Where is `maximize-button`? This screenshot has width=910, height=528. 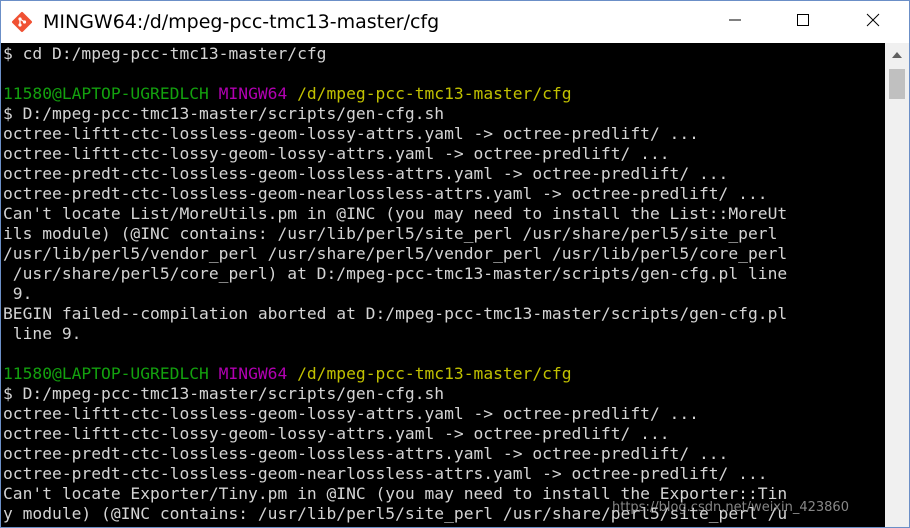
maximize-button is located at coordinates (803, 22).